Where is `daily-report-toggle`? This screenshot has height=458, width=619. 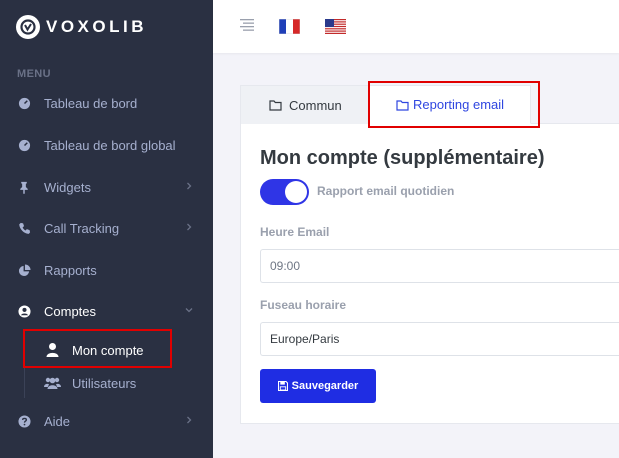 daily-report-toggle is located at coordinates (284, 192).